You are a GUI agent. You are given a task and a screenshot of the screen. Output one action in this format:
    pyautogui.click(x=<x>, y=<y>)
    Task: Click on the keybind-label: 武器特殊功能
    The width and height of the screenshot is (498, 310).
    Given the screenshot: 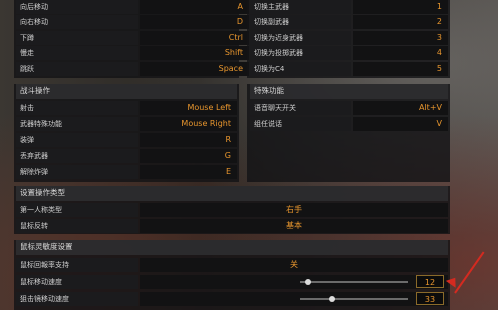 What is the action you would take?
    pyautogui.click(x=77, y=124)
    